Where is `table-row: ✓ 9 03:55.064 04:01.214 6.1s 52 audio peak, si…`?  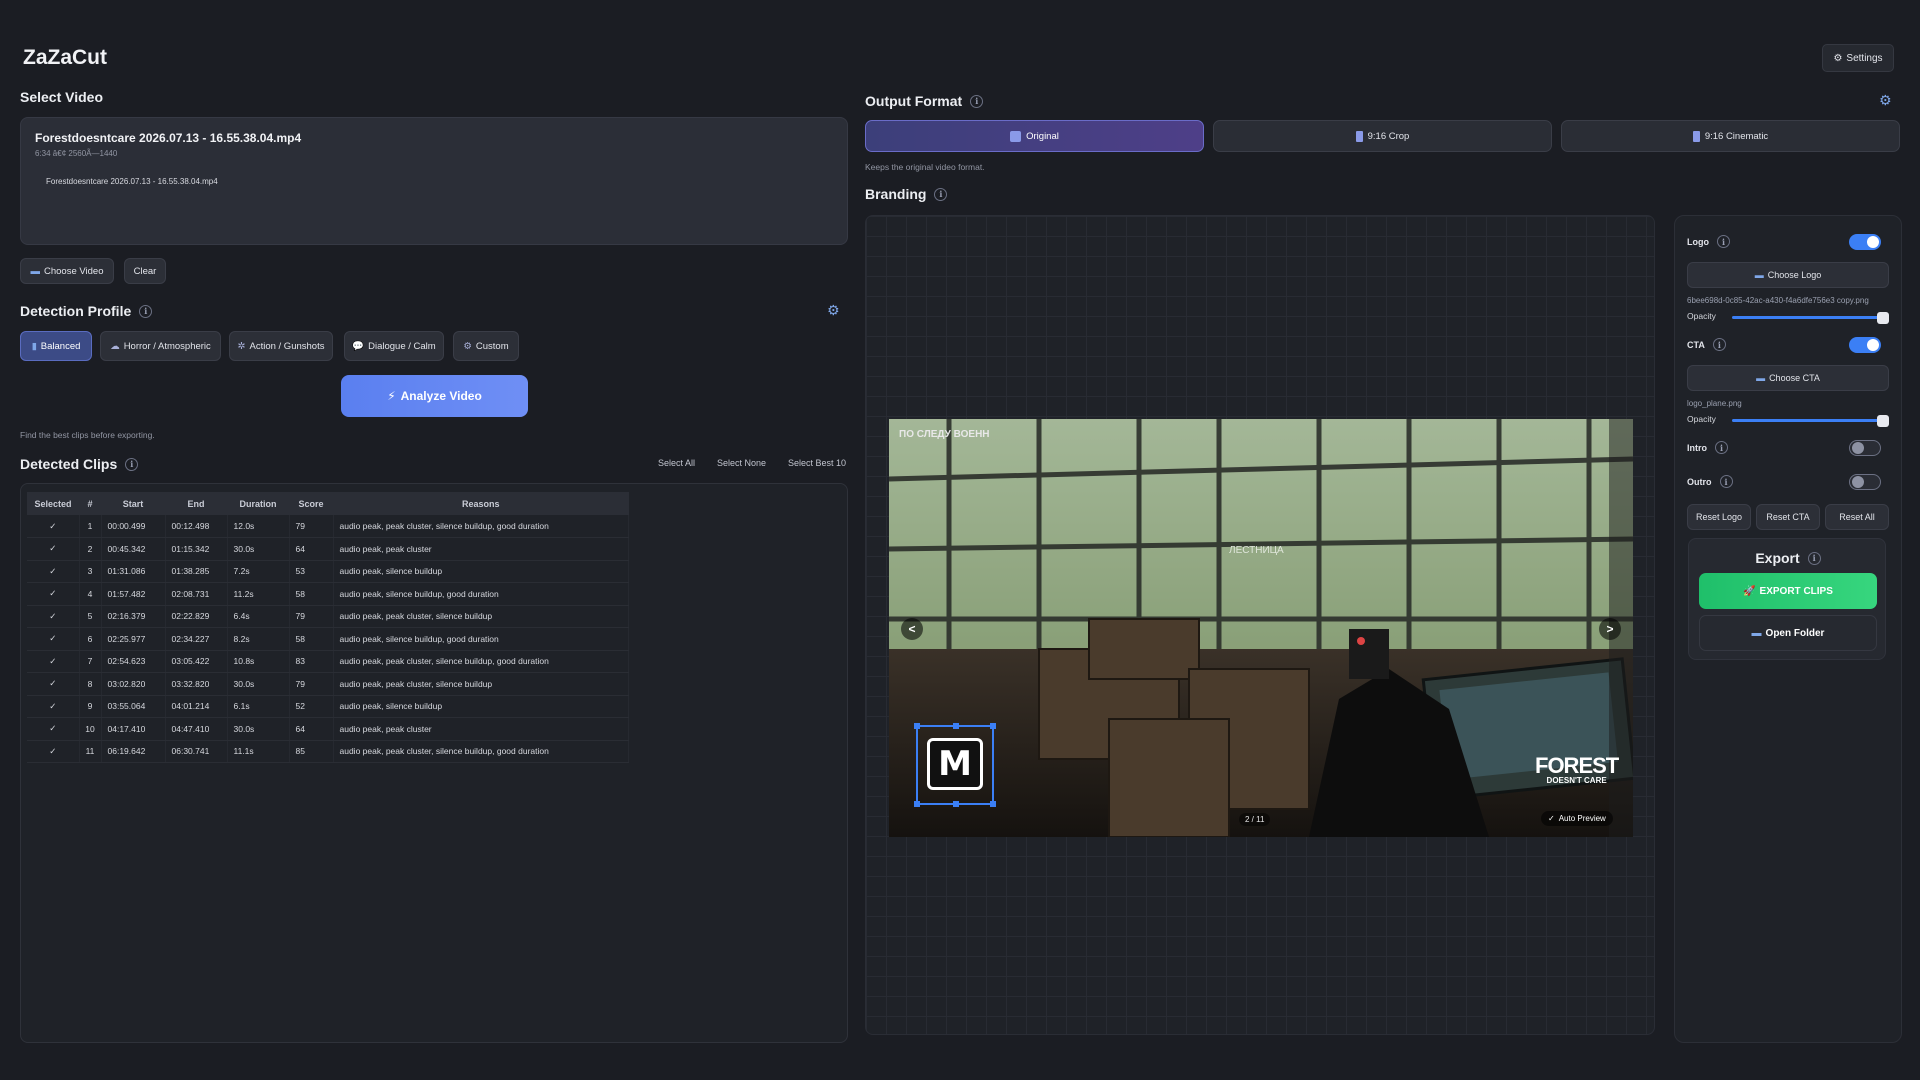
table-row: ✓ 9 03:55.064 04:01.214 6.1s 52 audio peak, si… is located at coordinates (328, 706).